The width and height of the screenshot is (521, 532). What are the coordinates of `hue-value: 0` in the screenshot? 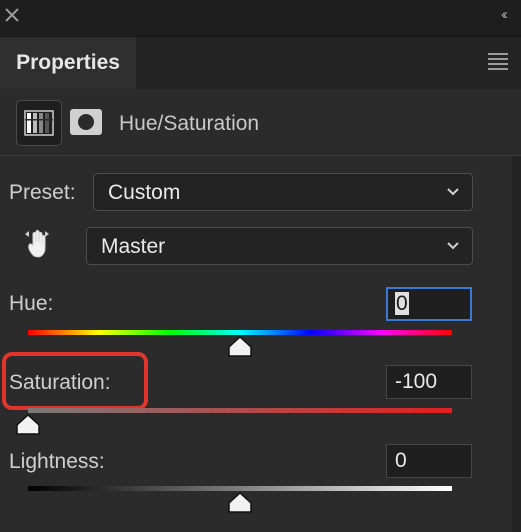 It's located at (402, 303).